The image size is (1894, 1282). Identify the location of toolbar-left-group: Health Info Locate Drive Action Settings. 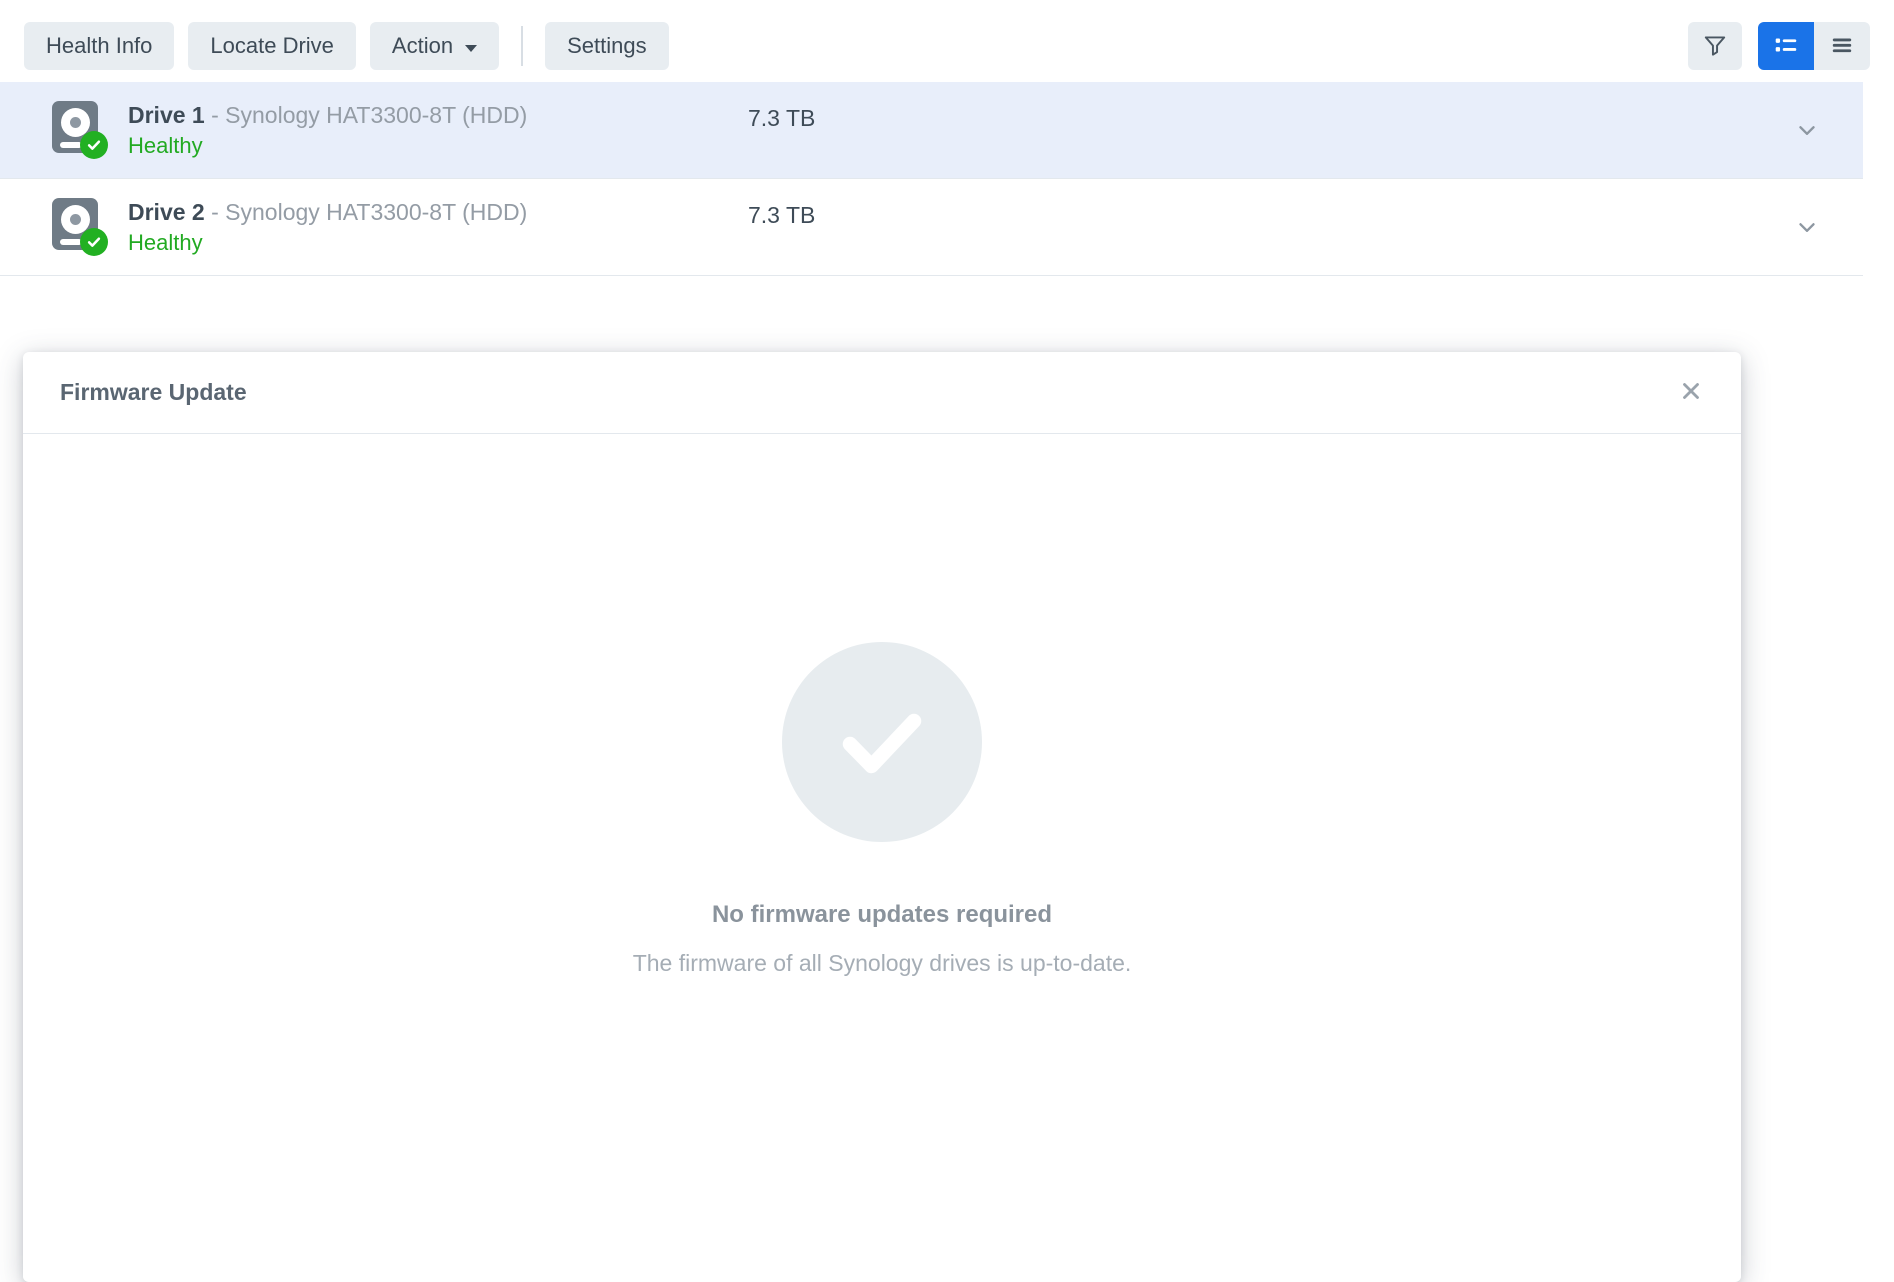
(346, 46).